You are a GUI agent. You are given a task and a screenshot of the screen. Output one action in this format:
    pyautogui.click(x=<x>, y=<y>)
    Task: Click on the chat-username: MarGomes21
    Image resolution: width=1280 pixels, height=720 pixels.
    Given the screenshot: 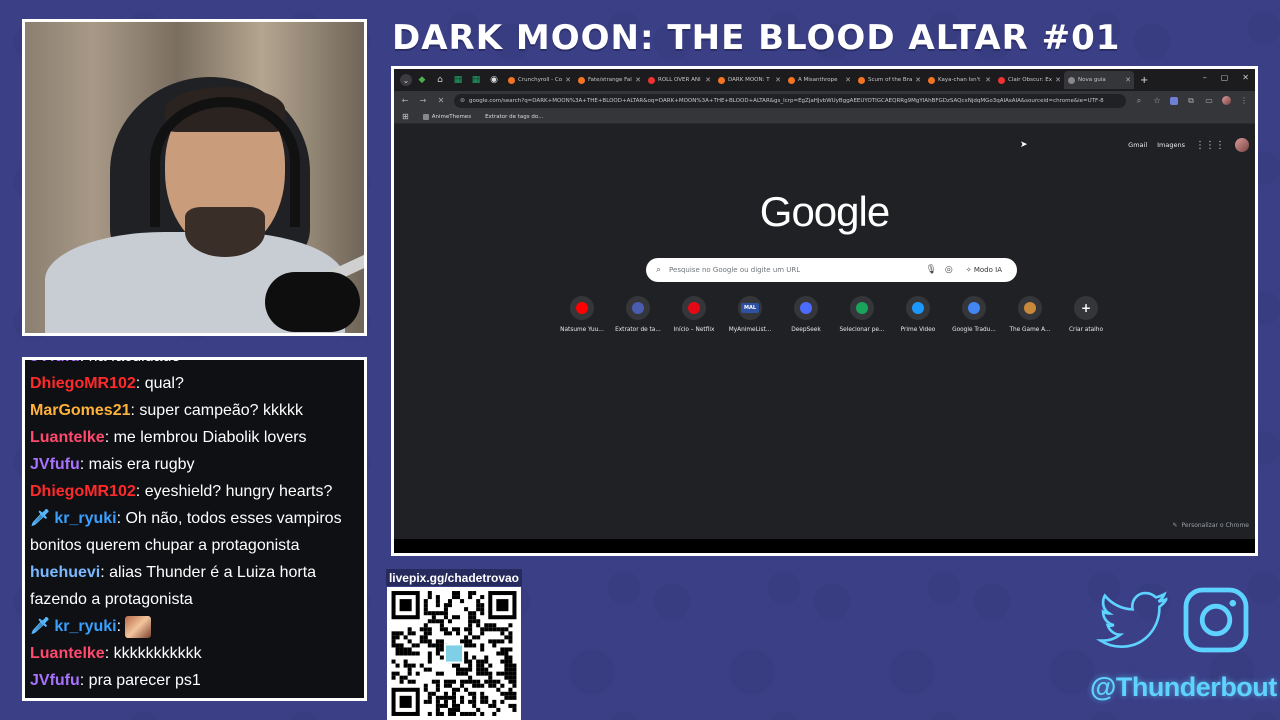 What is the action you would take?
    pyautogui.click(x=80, y=410)
    